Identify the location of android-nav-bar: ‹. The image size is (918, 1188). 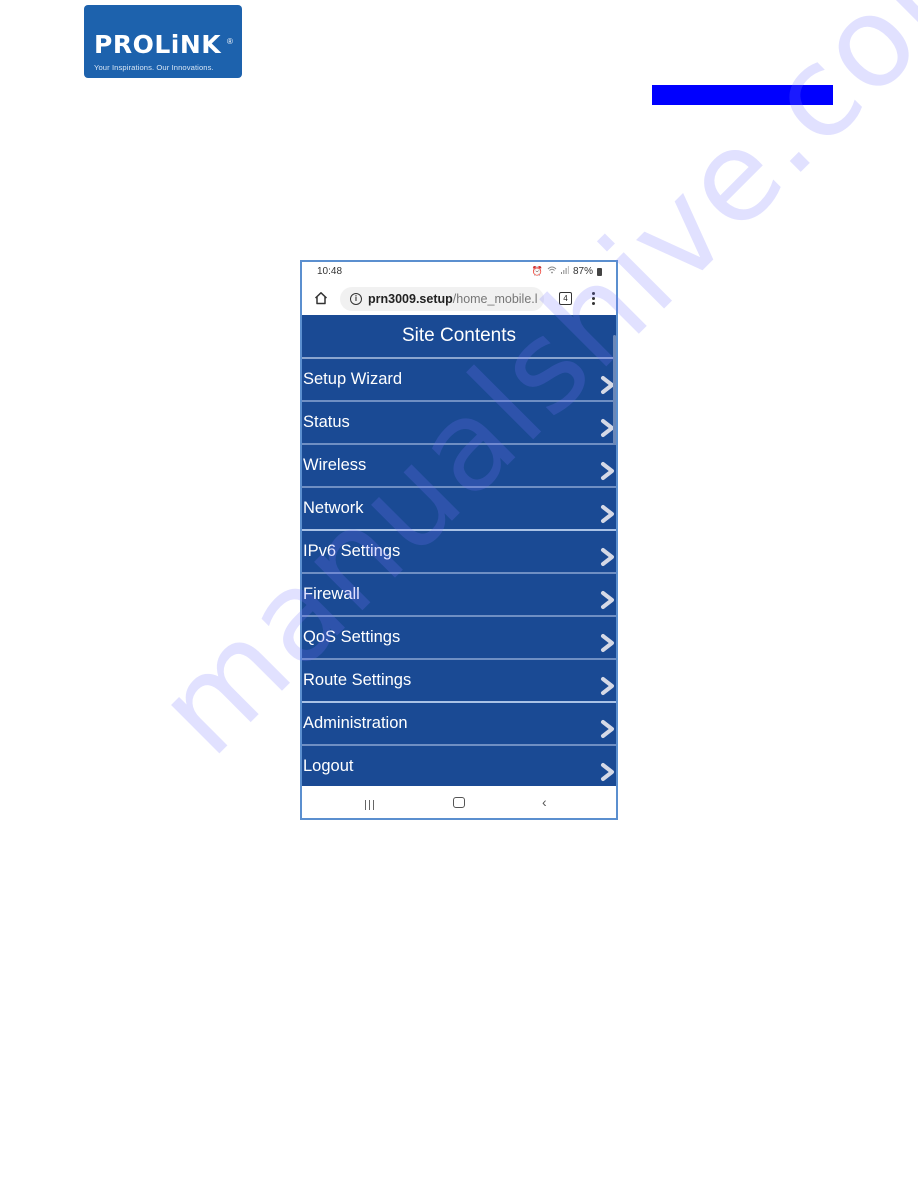
(459, 802).